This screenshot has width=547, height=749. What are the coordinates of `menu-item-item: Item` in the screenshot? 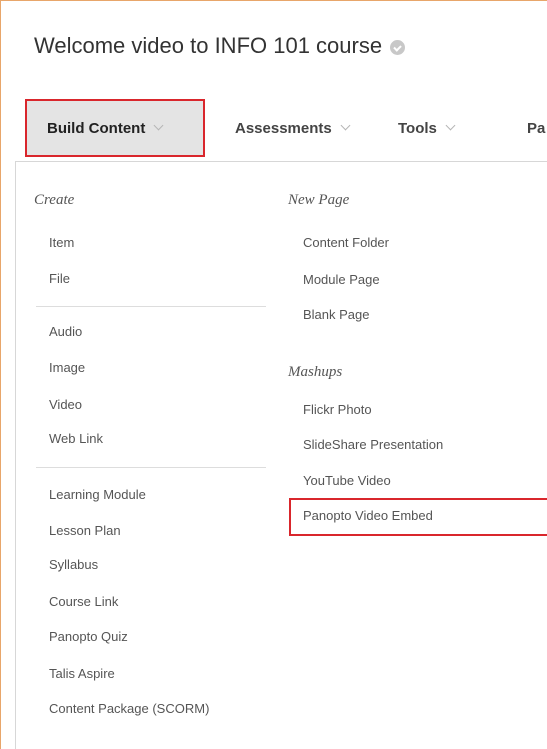 It's located at (61, 242).